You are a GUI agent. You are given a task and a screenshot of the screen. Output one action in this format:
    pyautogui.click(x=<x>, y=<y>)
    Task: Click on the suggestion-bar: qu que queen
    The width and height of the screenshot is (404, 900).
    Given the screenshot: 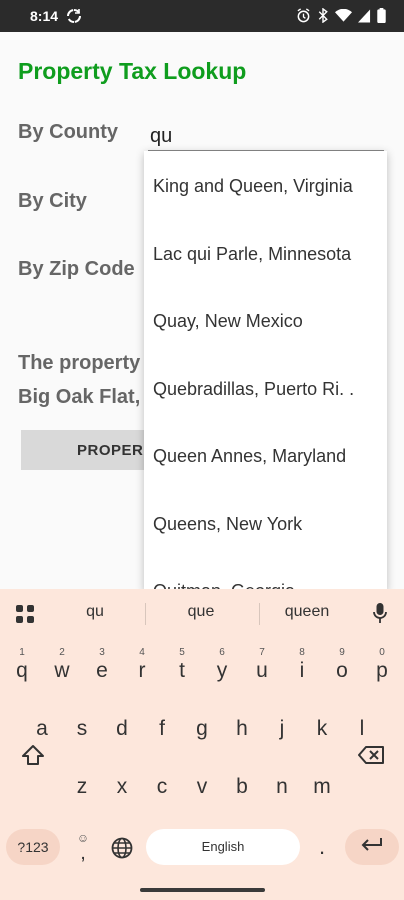 What is the action you would take?
    pyautogui.click(x=202, y=613)
    